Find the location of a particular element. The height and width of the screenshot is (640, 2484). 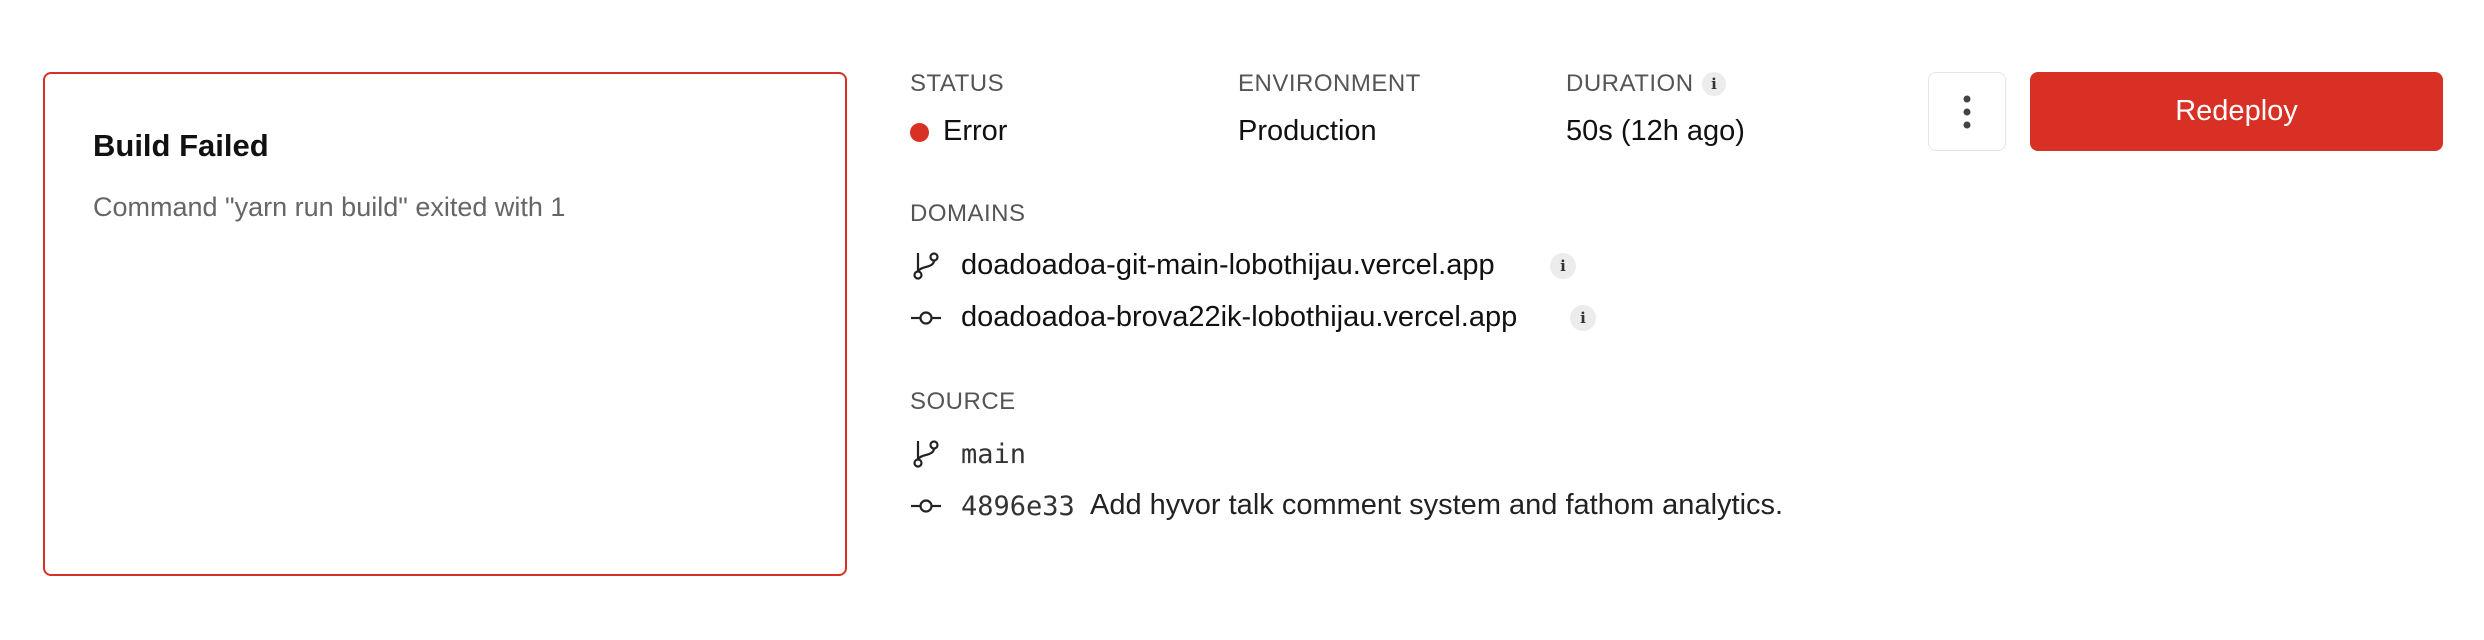

duration-info-icon: i is located at coordinates (1714, 84).